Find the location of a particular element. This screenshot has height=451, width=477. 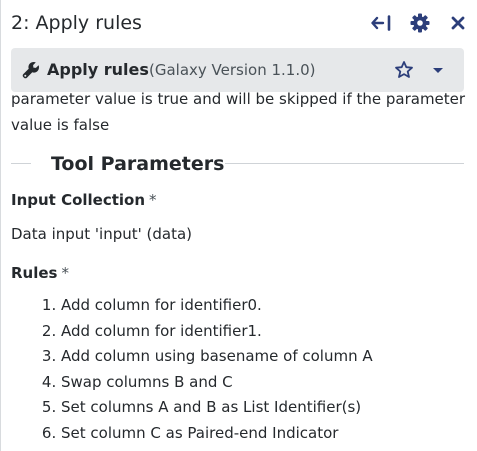

tool-header-bar: Apply rules (Galaxy Version 1.1.0) is located at coordinates (237, 70).